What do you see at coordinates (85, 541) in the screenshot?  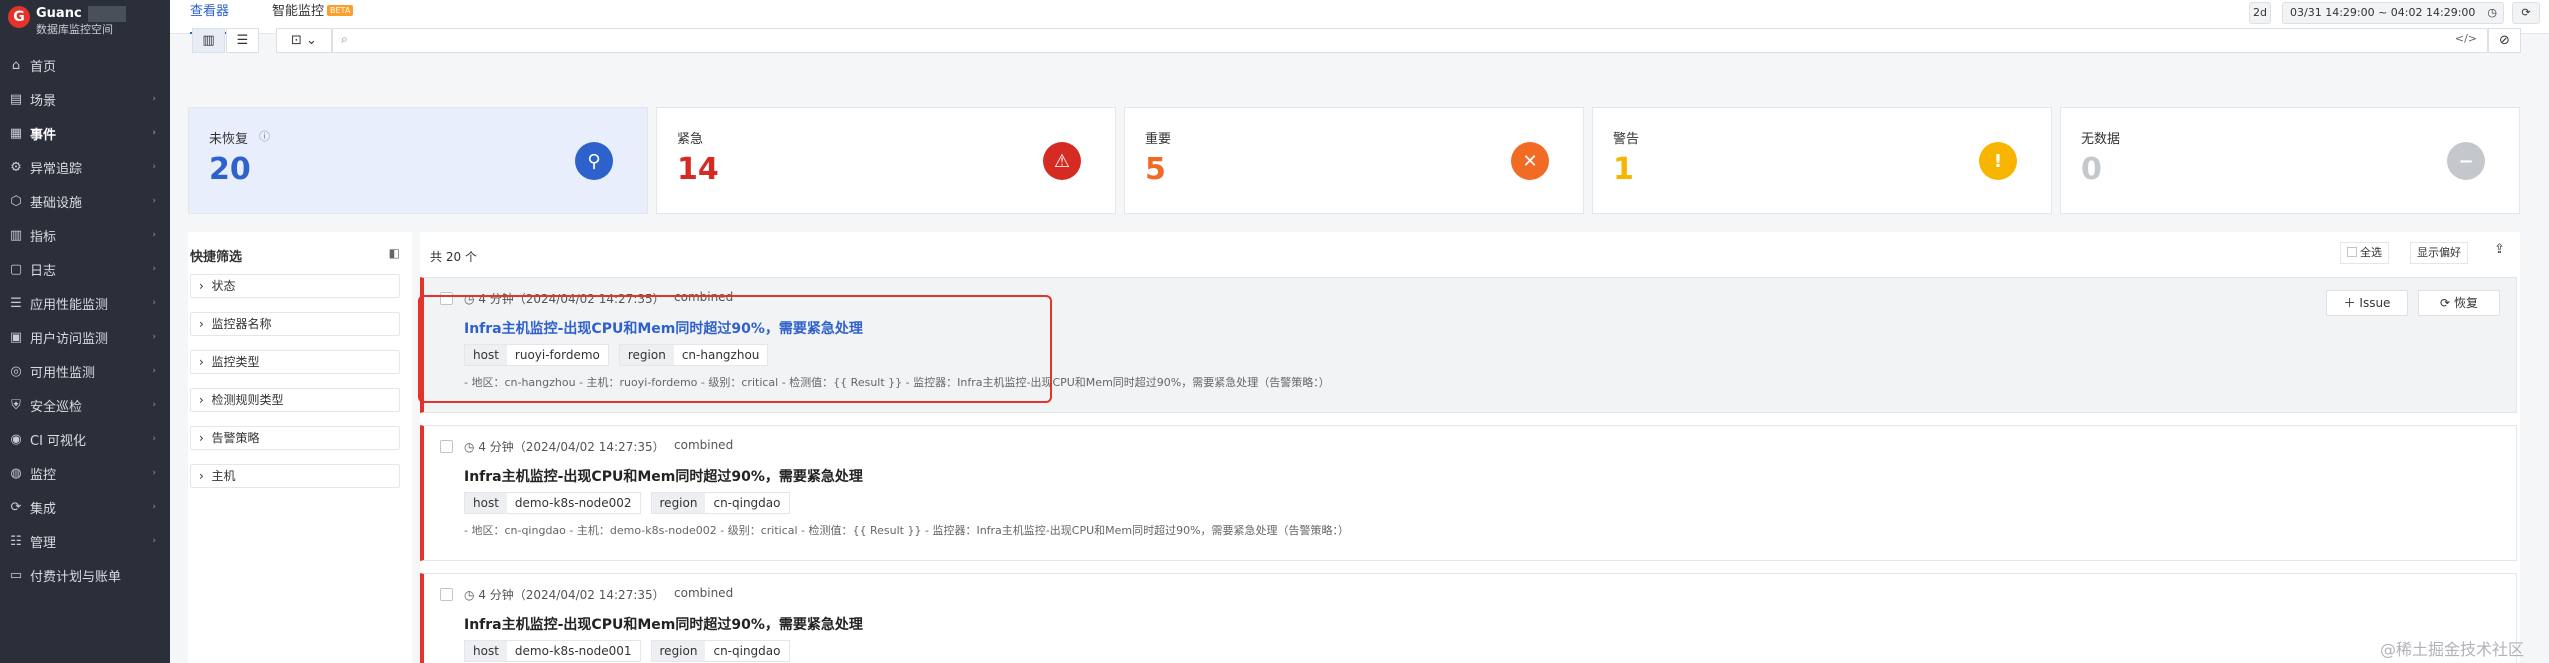 I see `sidebar-item-14: ☷ 管理 ›` at bounding box center [85, 541].